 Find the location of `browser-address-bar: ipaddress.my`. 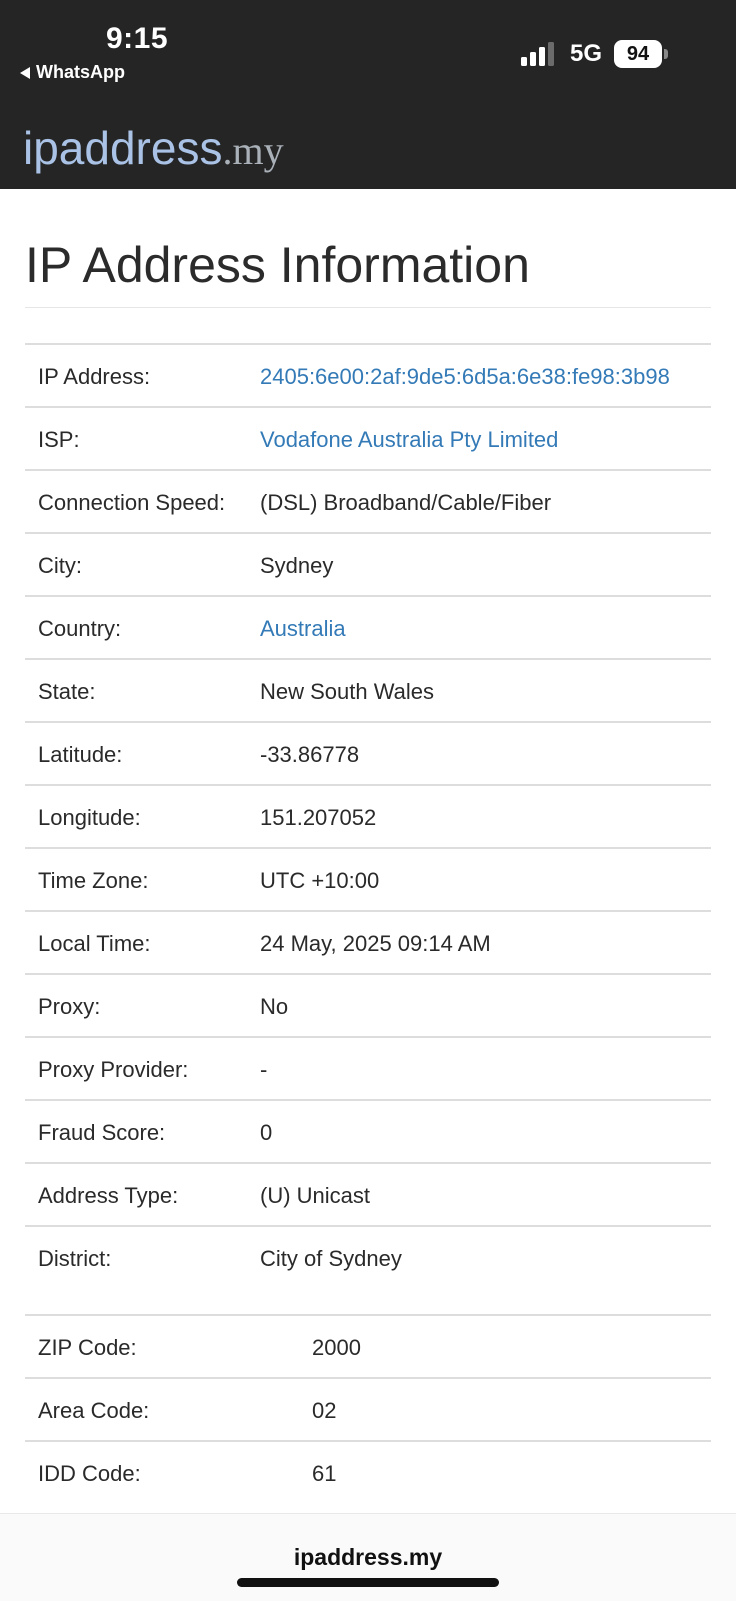

browser-address-bar: ipaddress.my is located at coordinates (368, 1557).